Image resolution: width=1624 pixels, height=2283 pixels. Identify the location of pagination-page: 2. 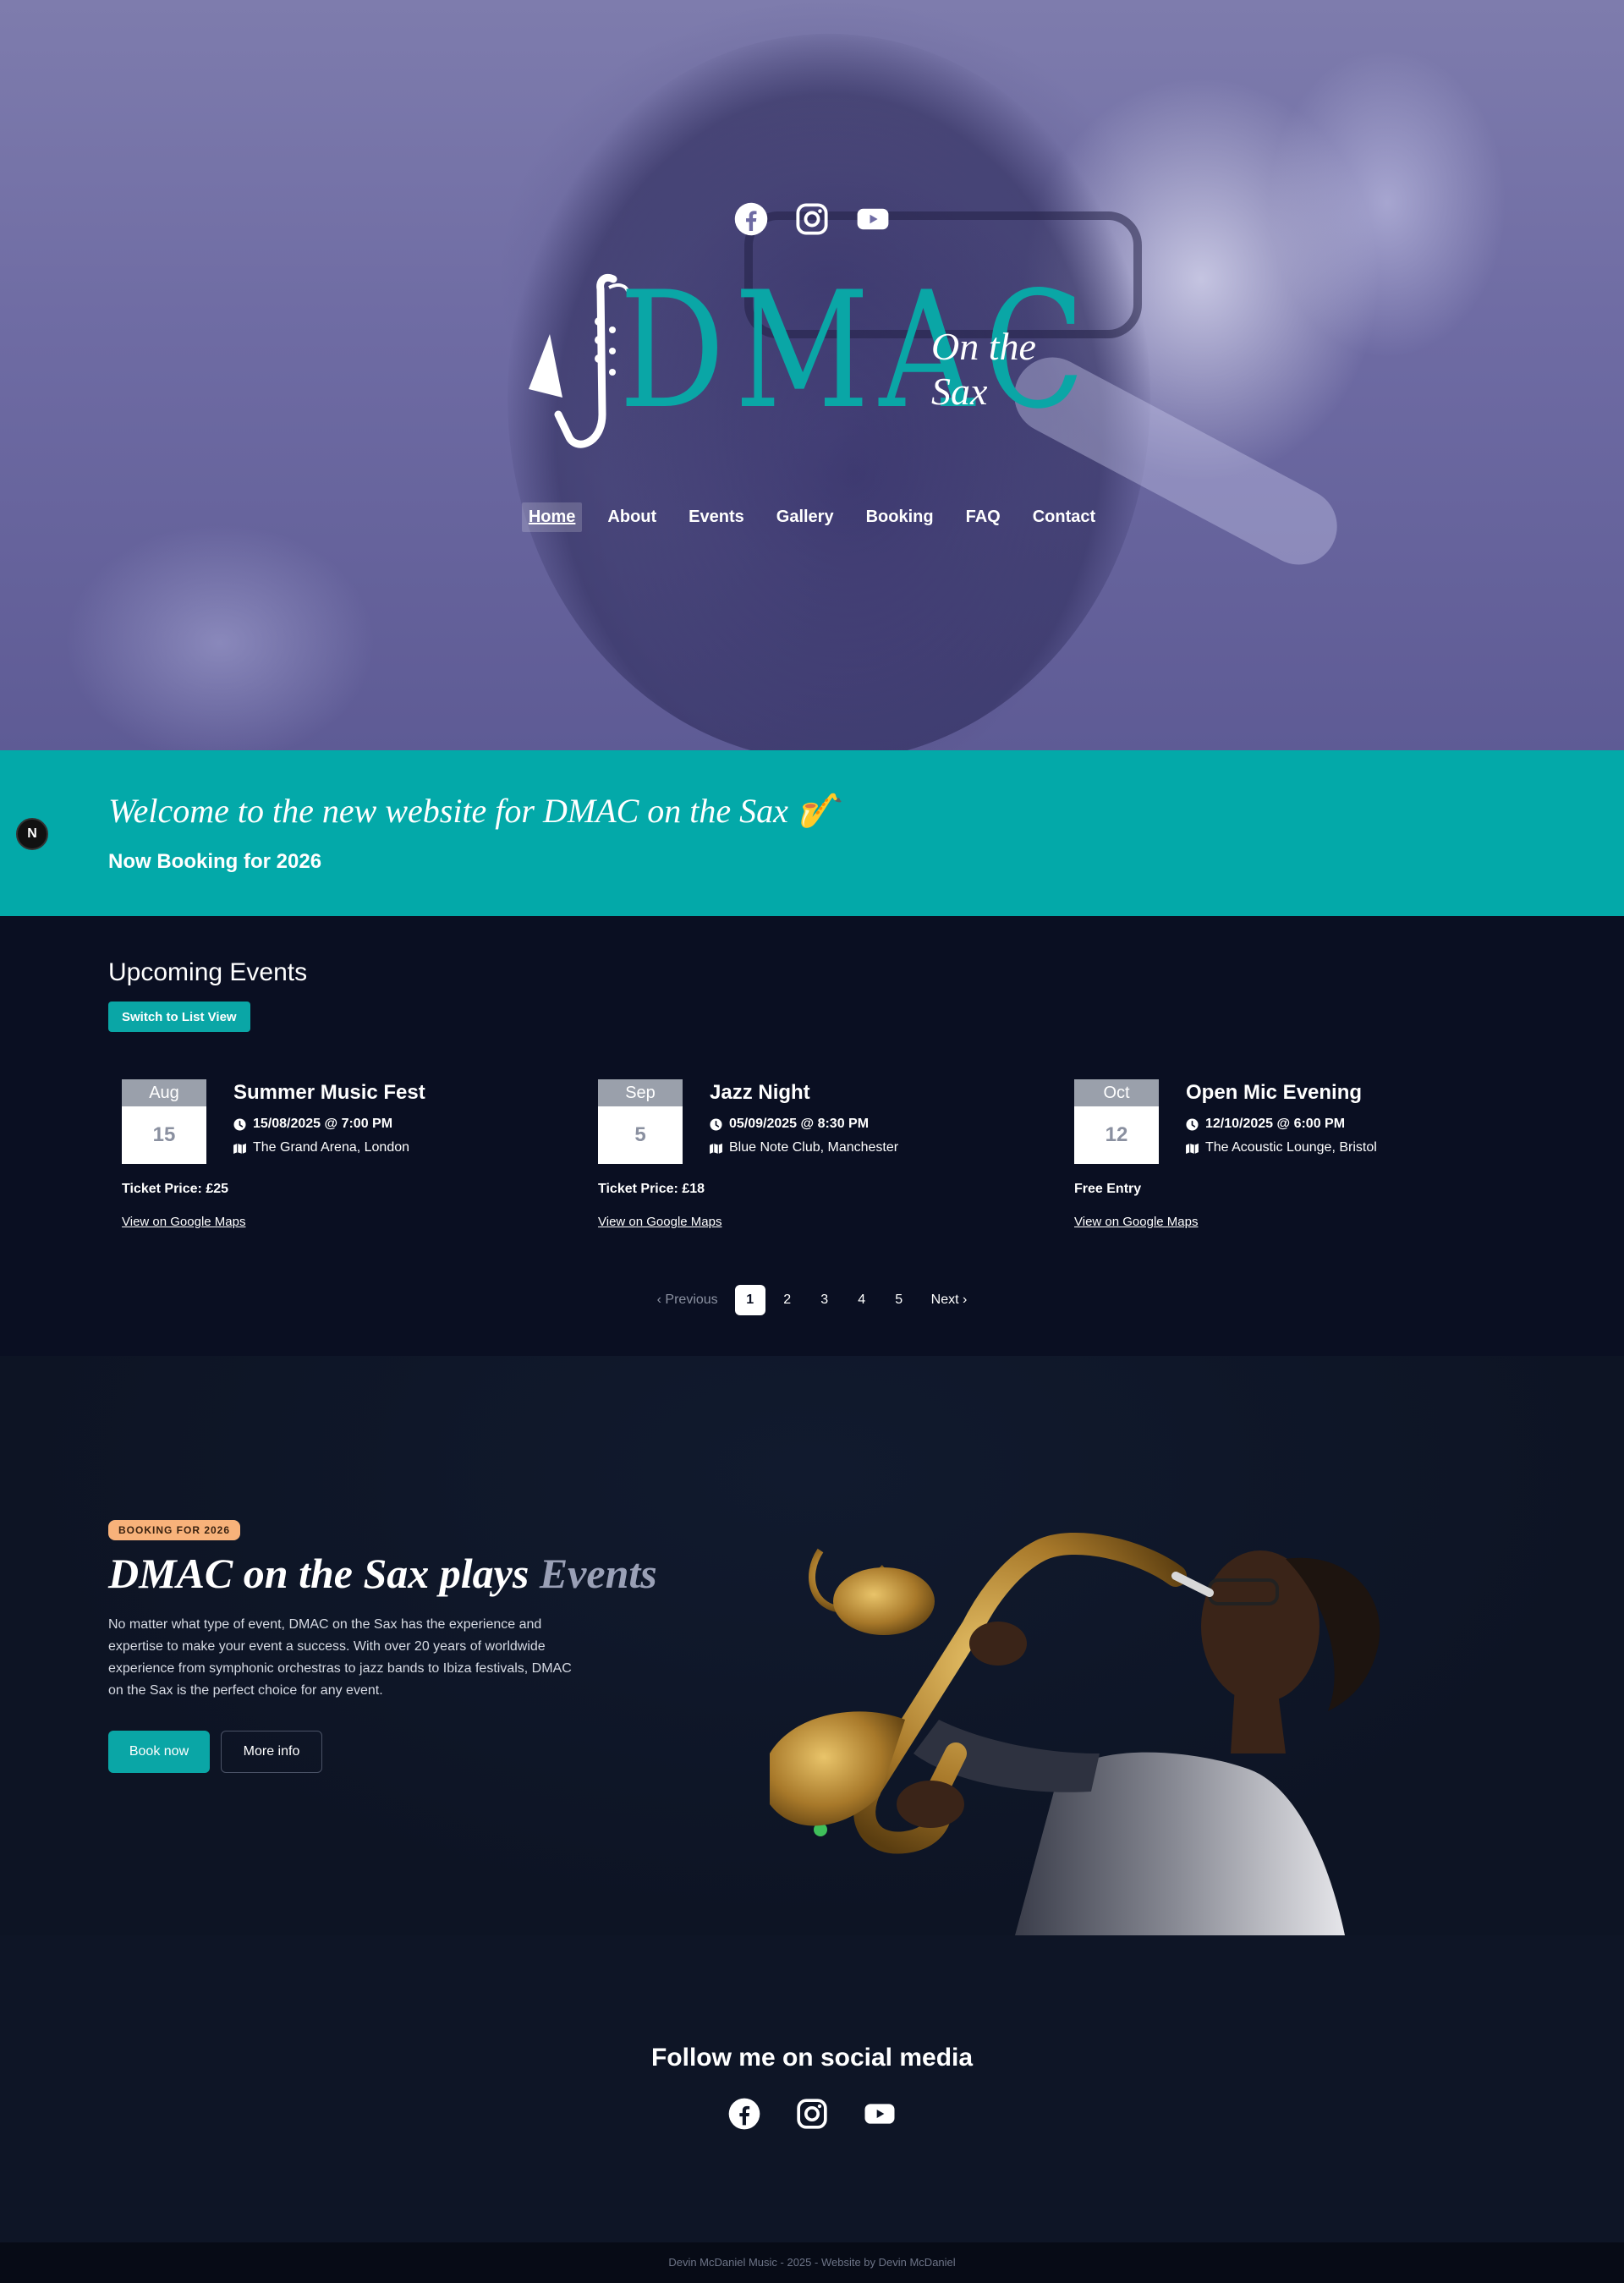
(788, 1300).